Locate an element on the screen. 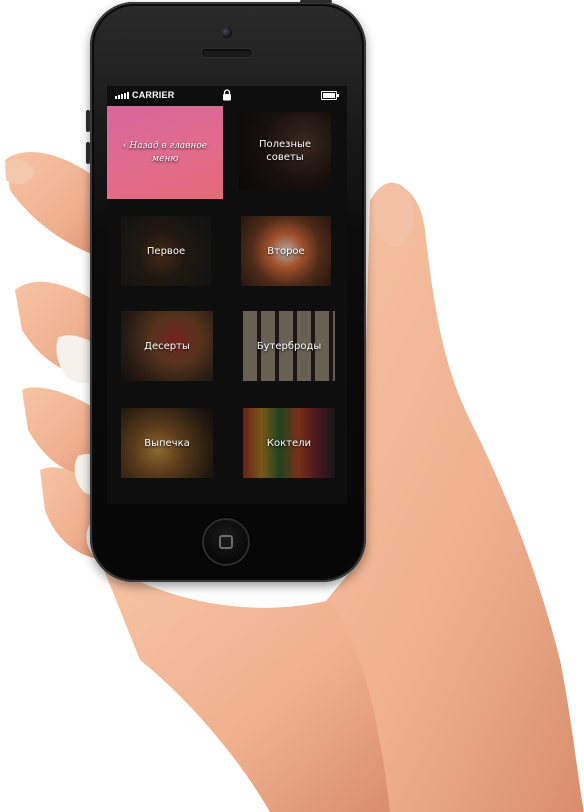  battery-icon is located at coordinates (330, 95).